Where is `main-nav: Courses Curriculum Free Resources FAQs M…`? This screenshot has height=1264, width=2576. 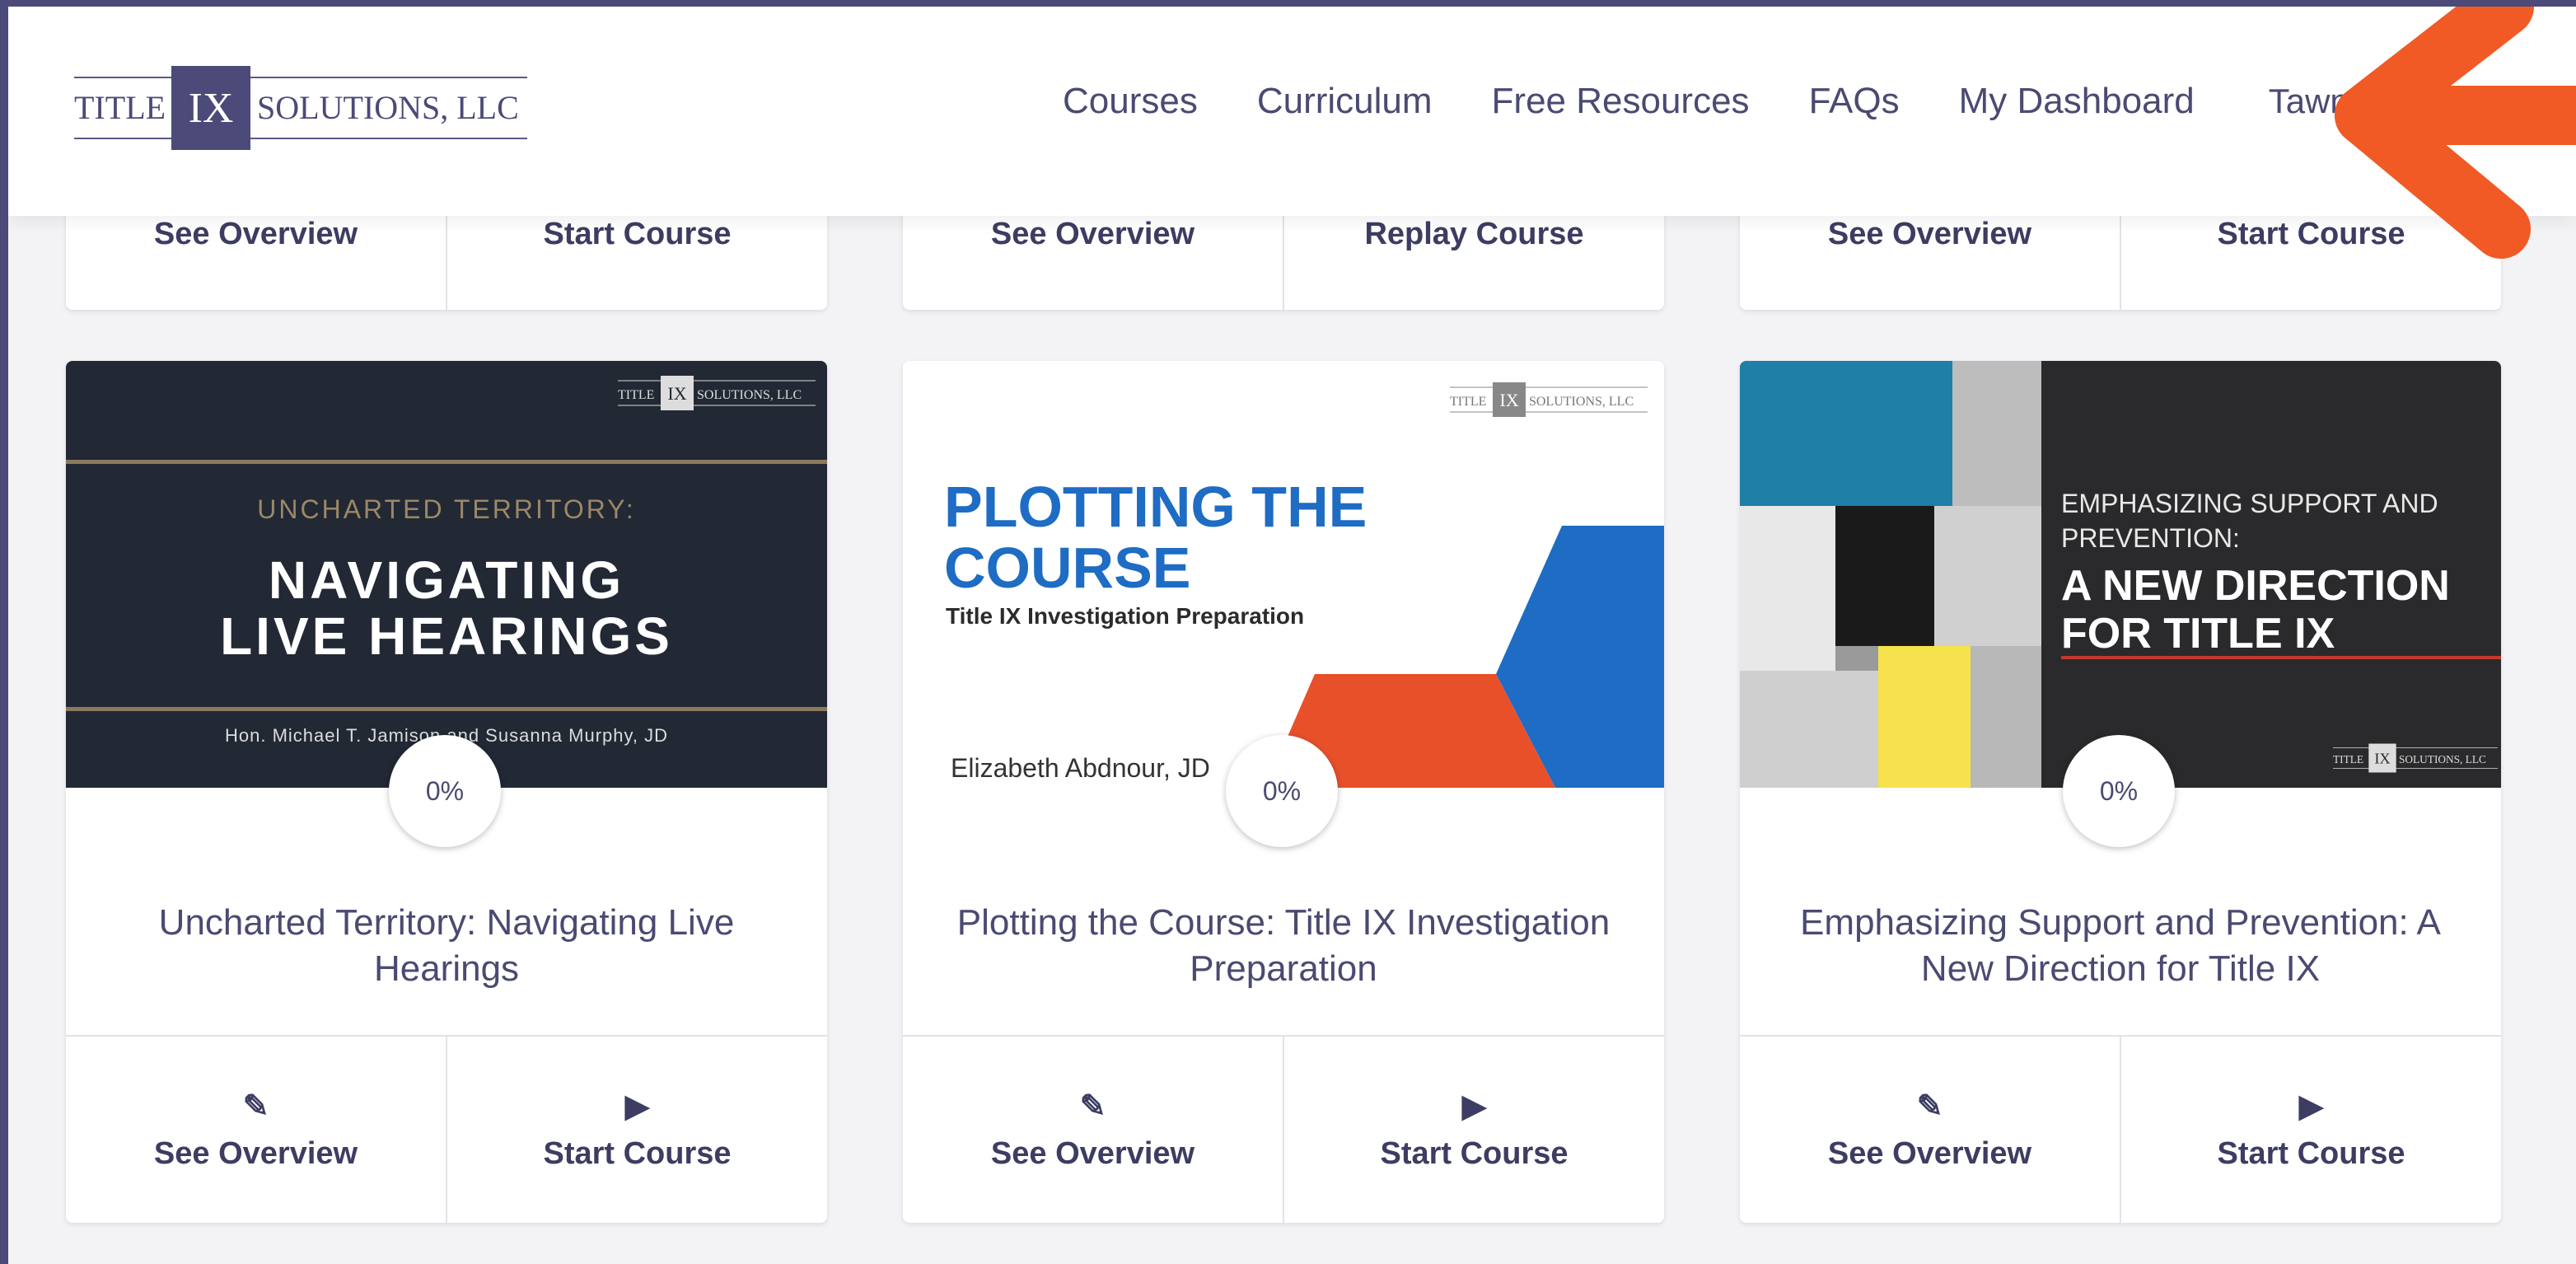 main-nav: Courses Curriculum Free Resources FAQs M… is located at coordinates (1760, 101).